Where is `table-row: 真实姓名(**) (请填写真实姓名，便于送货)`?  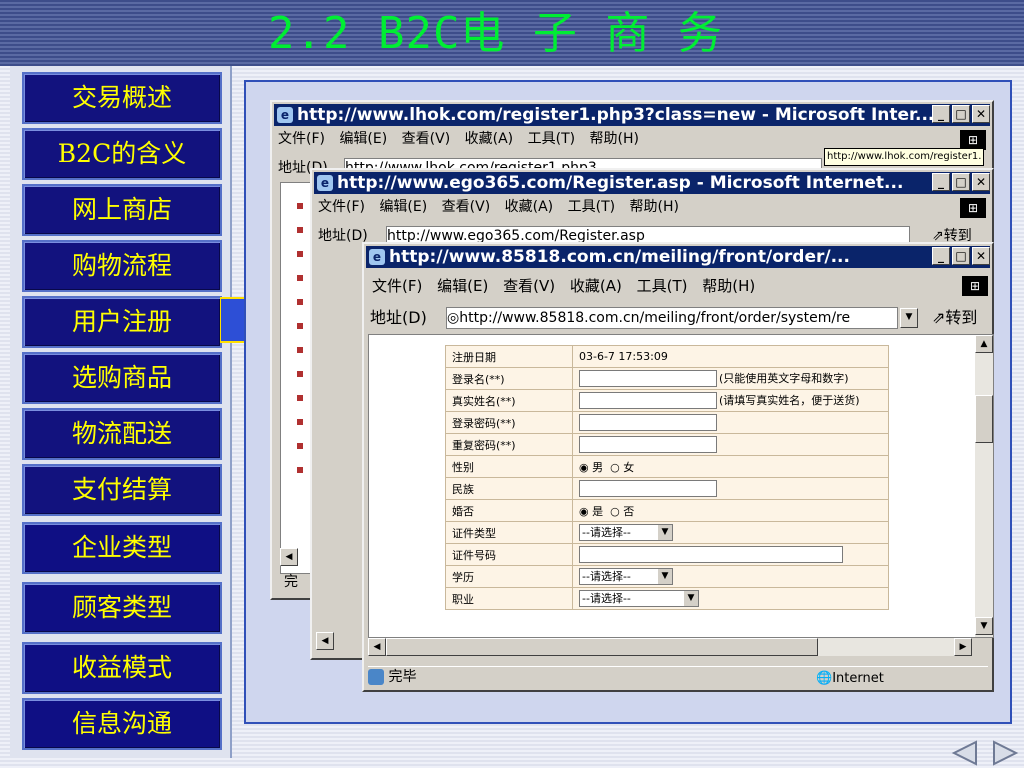
table-row: 真实姓名(**) (请填写真实姓名，便于送货) is located at coordinates (667, 400).